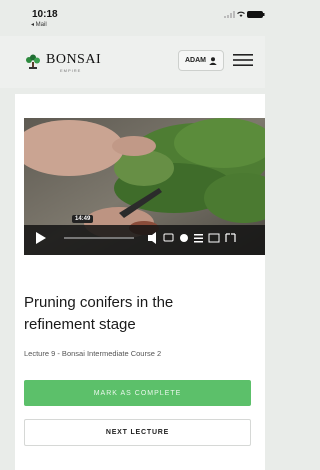 The height and width of the screenshot is (470, 320). I want to click on bonsai-logo-icon, so click(33, 62).